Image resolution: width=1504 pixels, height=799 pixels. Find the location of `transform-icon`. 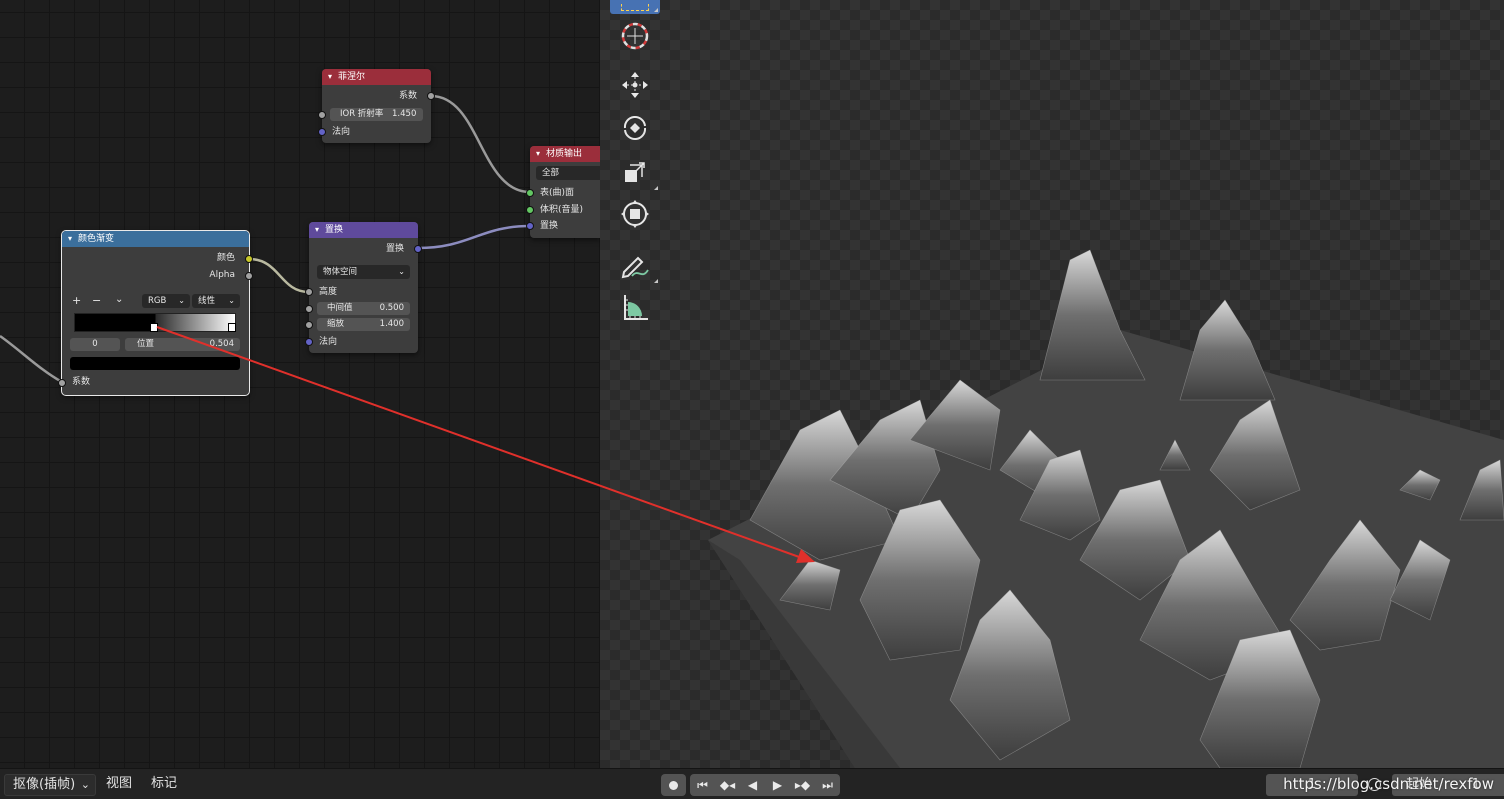

transform-icon is located at coordinates (635, 214).